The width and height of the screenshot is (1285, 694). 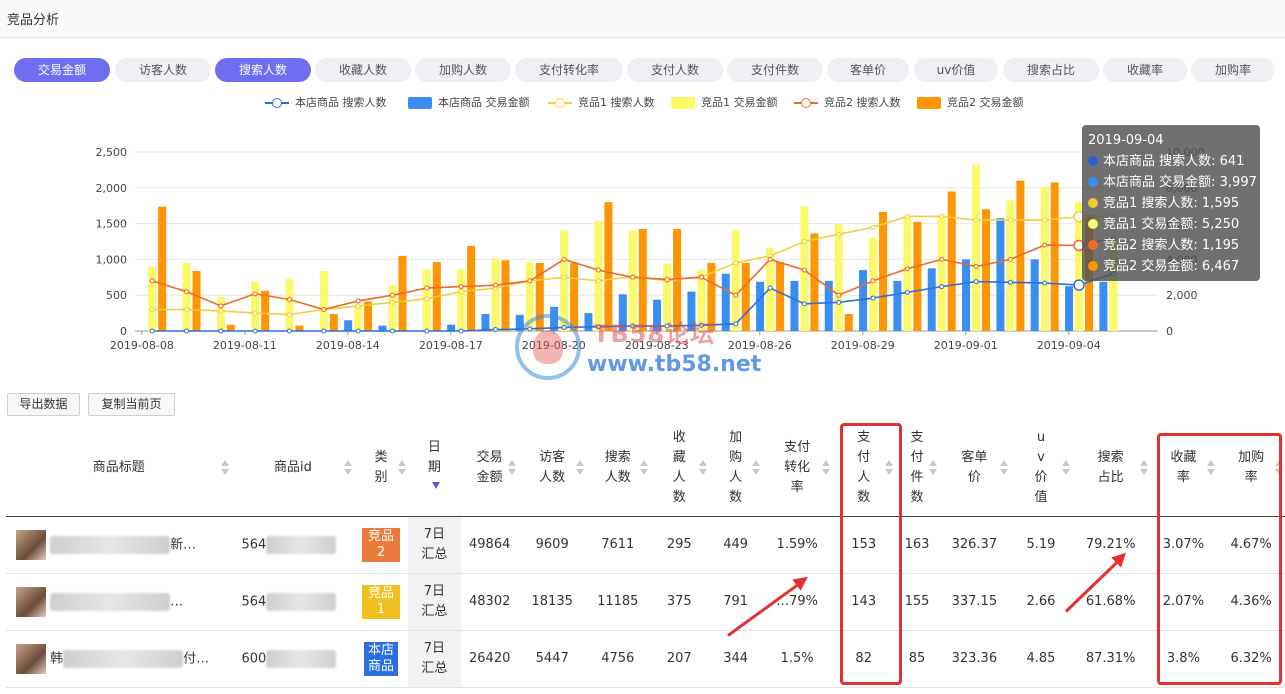 I want to click on col-date: 日期, so click(x=434, y=468).